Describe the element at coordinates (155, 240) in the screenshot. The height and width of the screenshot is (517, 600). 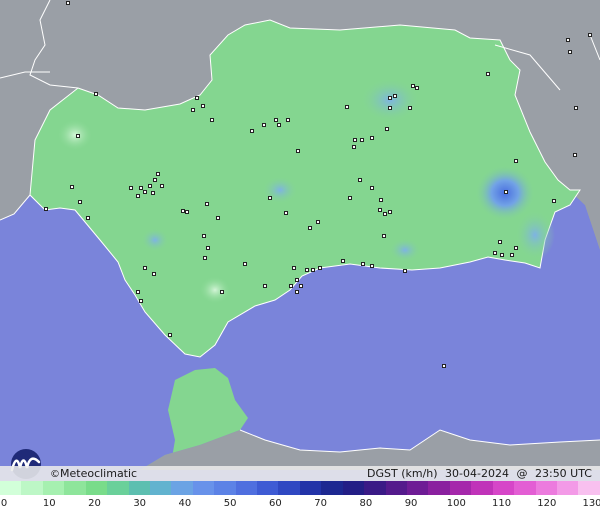
I see `gust-sevilla` at that location.